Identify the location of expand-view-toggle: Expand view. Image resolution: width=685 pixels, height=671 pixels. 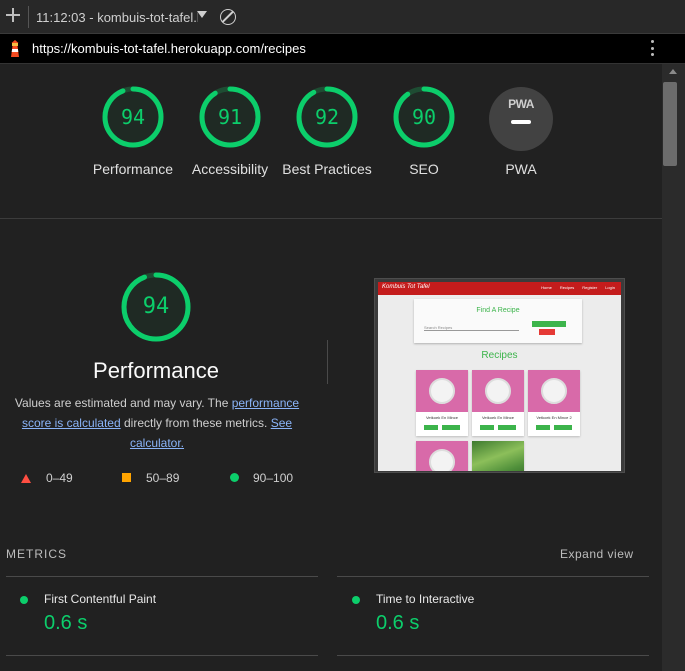
(597, 554).